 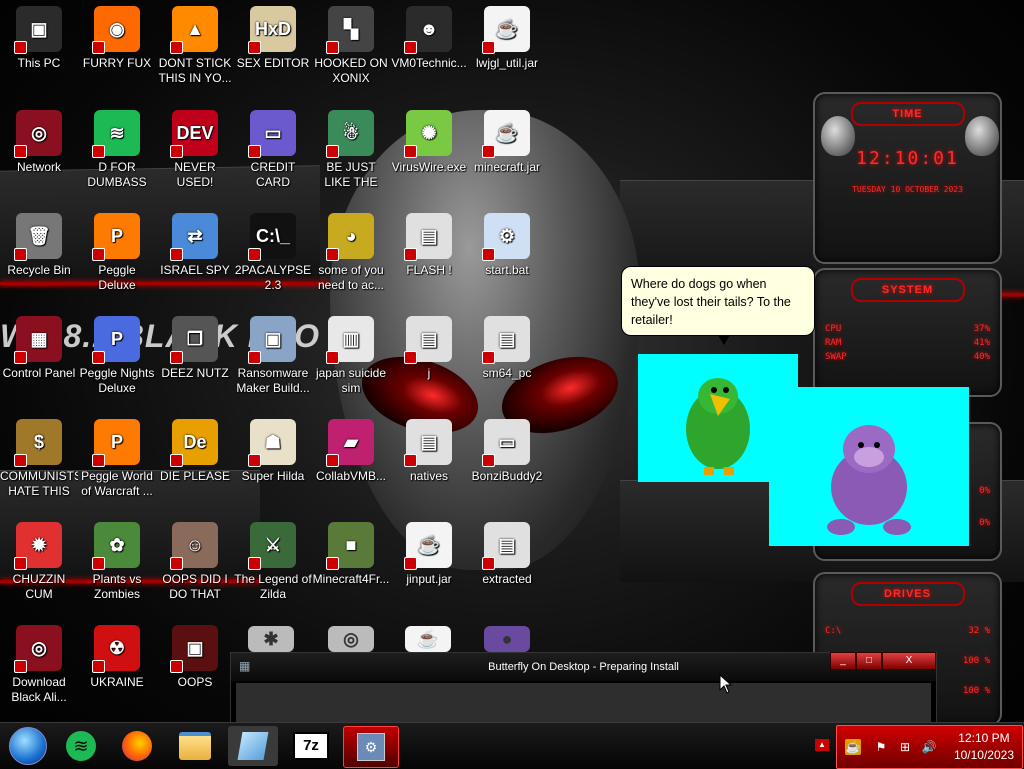 What do you see at coordinates (371, 747) in the screenshot?
I see `taskbar-installer-active: ⚙` at bounding box center [371, 747].